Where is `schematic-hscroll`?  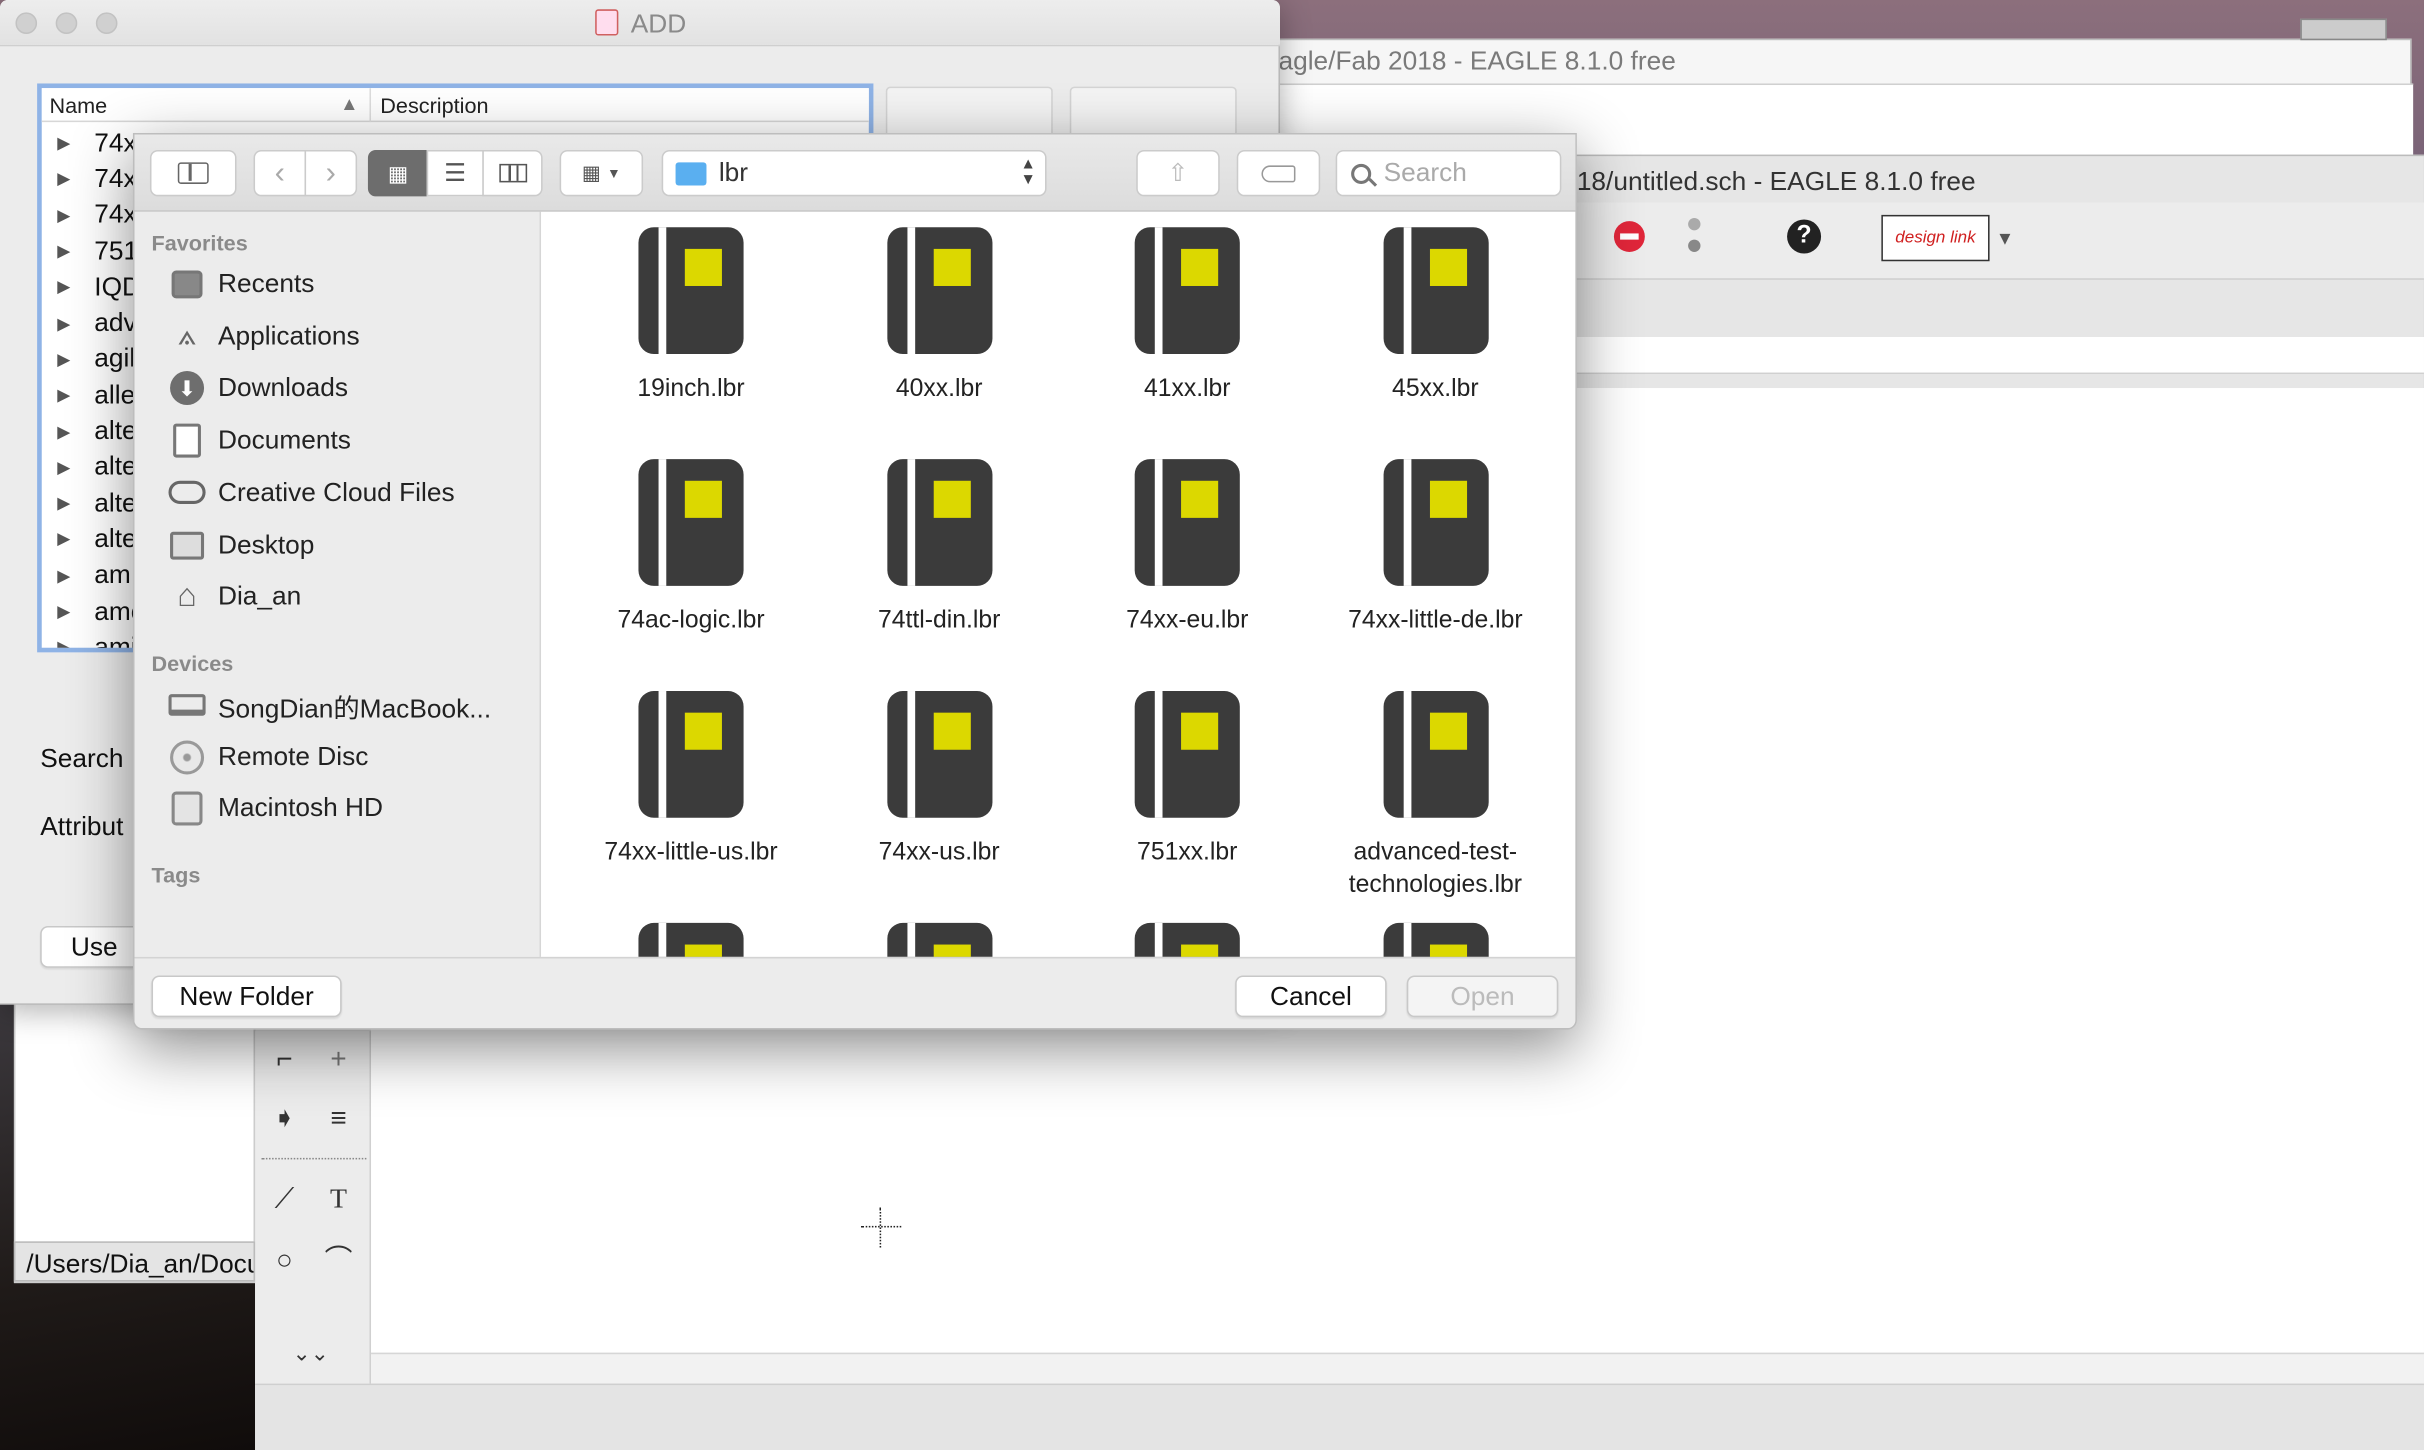
schematic-hscroll is located at coordinates (1397, 1368).